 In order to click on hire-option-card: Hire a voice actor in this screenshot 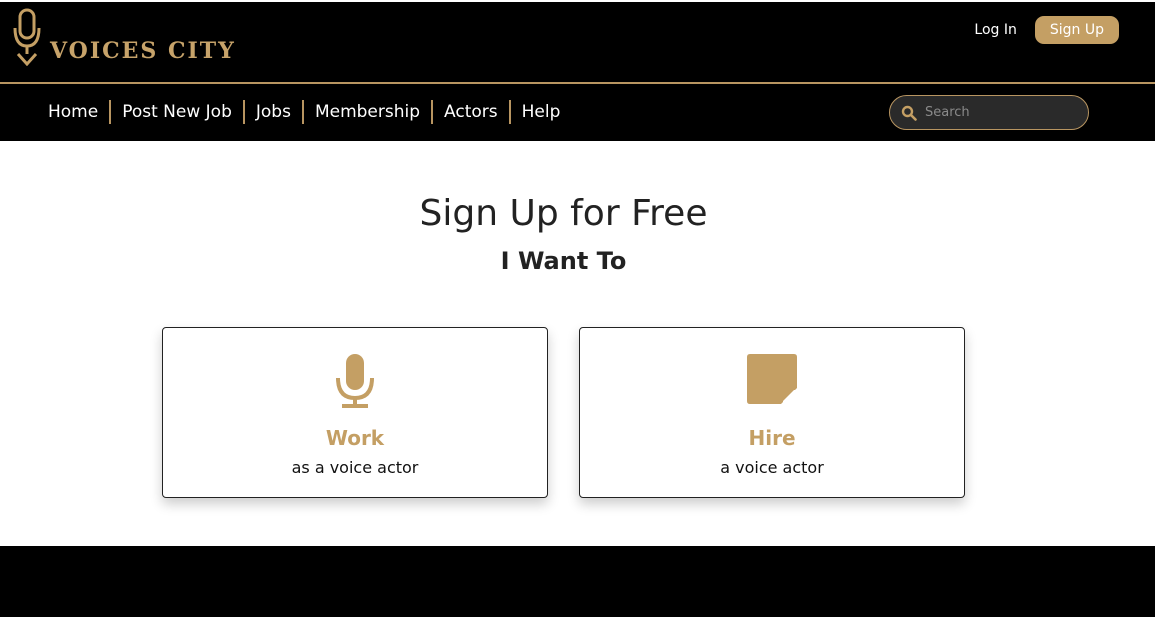, I will do `click(772, 412)`.